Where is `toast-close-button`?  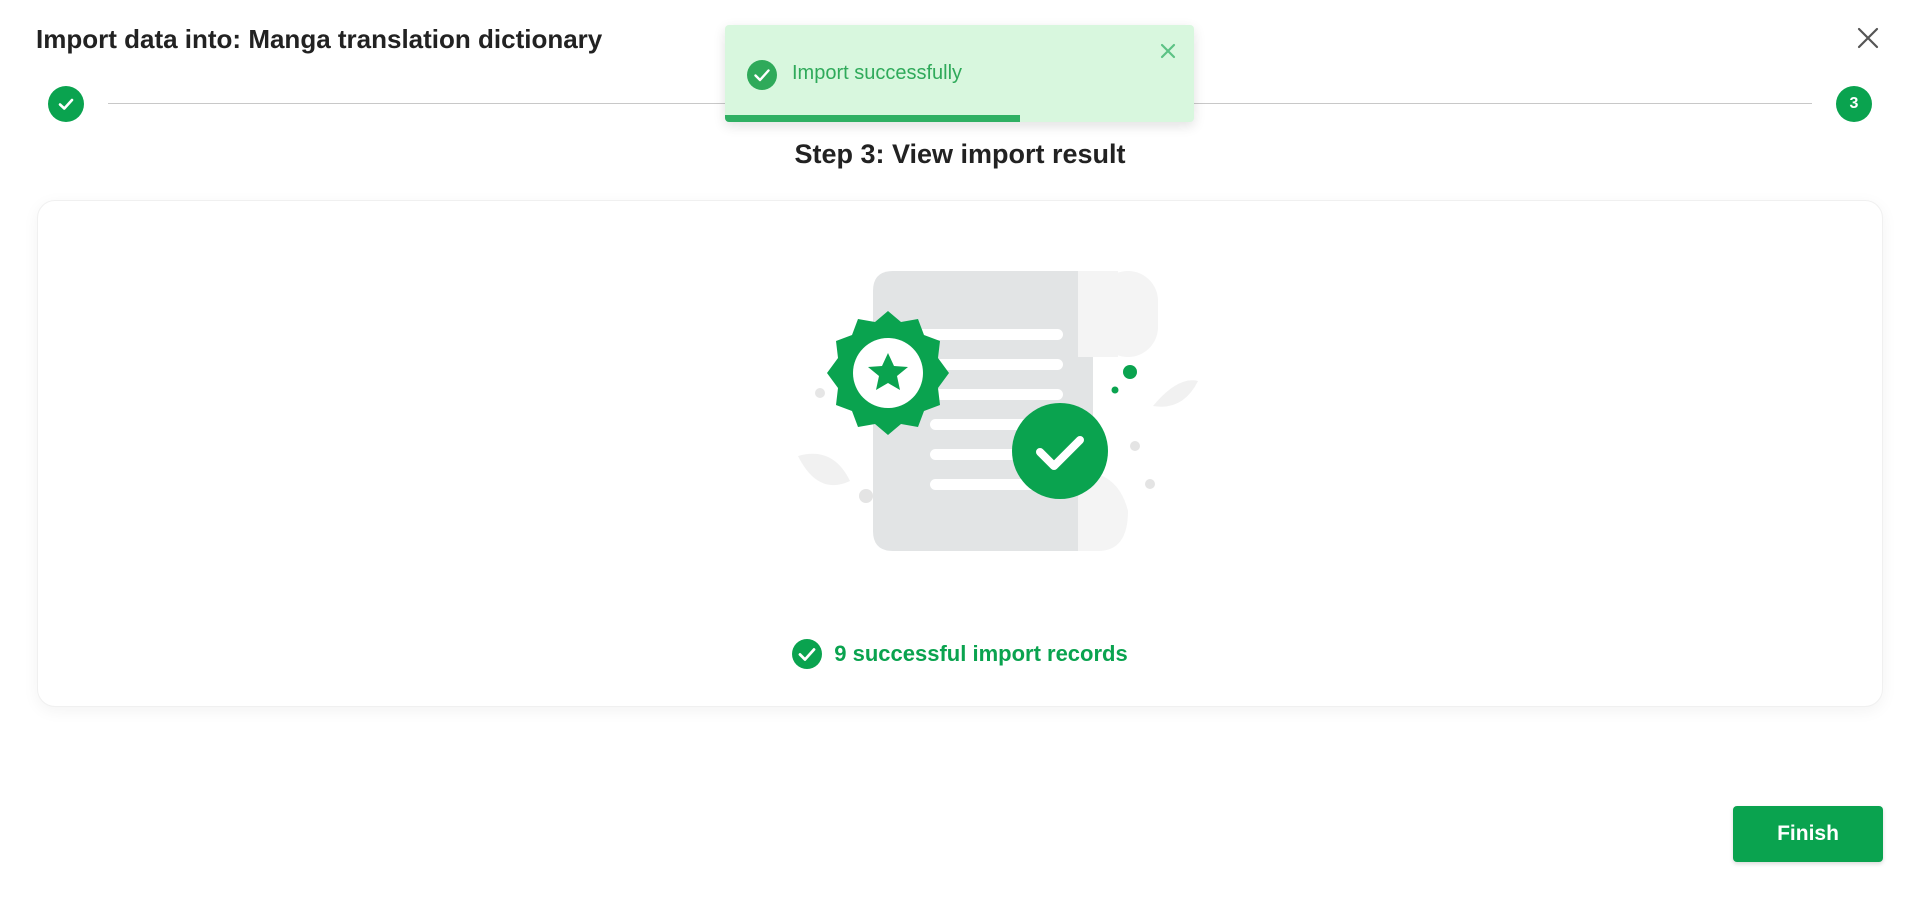 toast-close-button is located at coordinates (1168, 51).